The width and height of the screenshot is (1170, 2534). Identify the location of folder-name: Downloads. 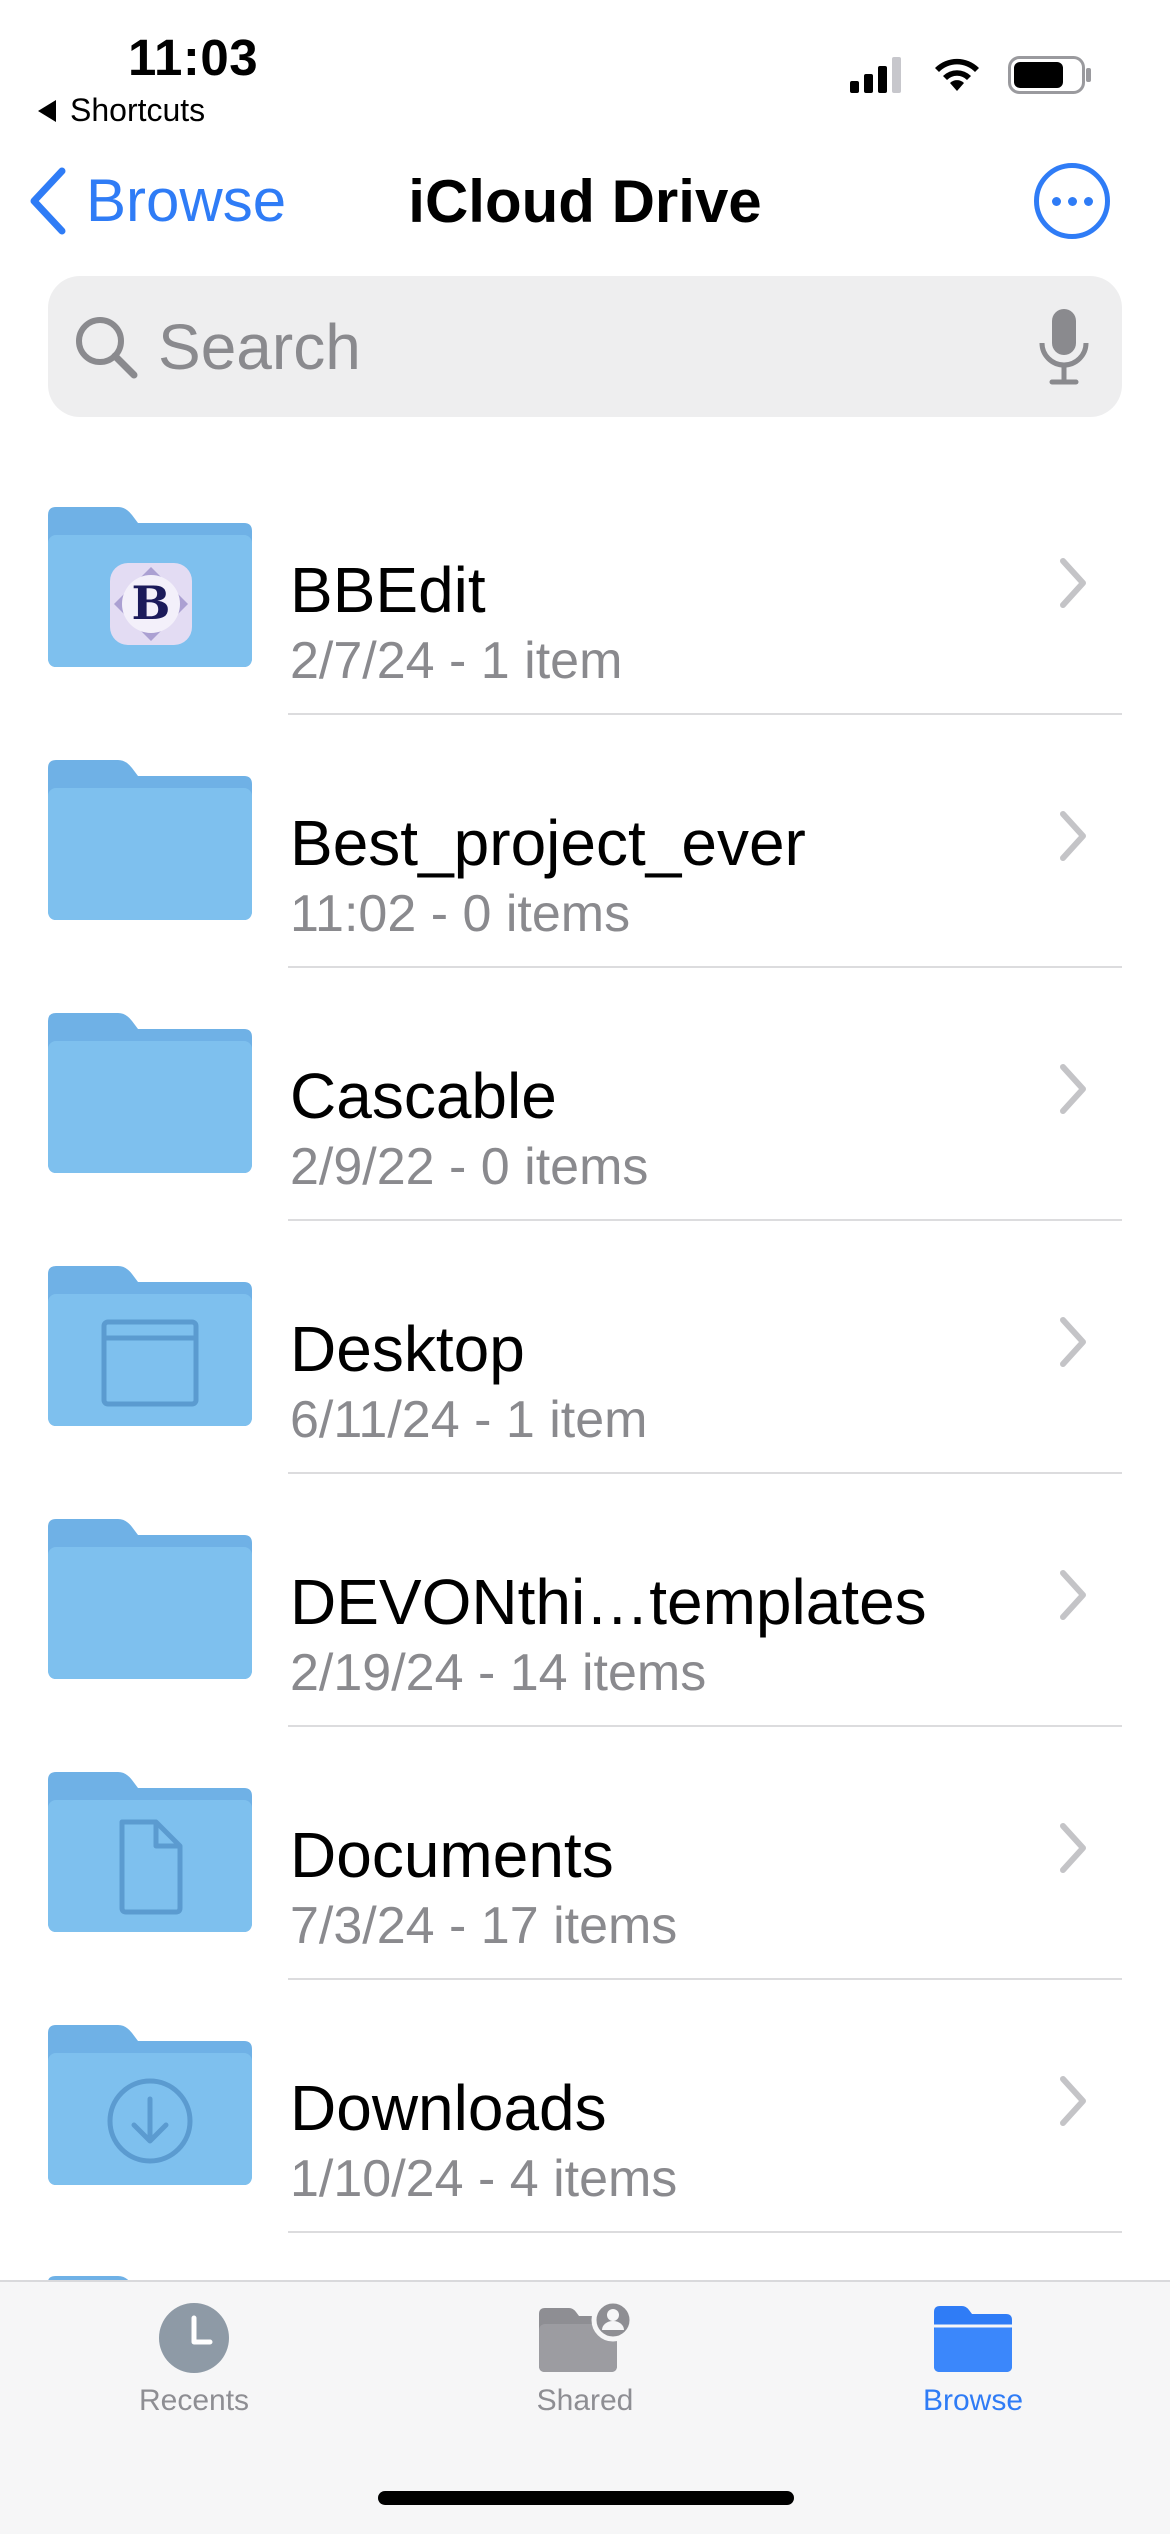
(448, 2108).